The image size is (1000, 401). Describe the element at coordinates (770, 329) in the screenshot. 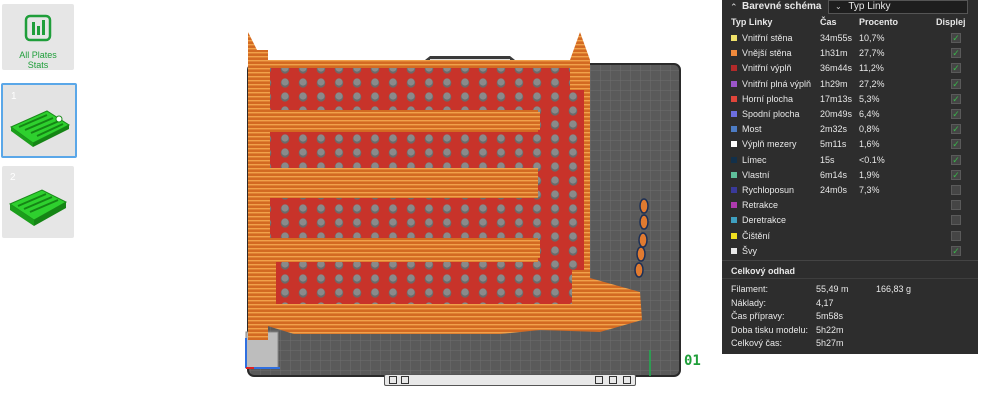

I see `summary-label: Doba tisku modelu:` at that location.